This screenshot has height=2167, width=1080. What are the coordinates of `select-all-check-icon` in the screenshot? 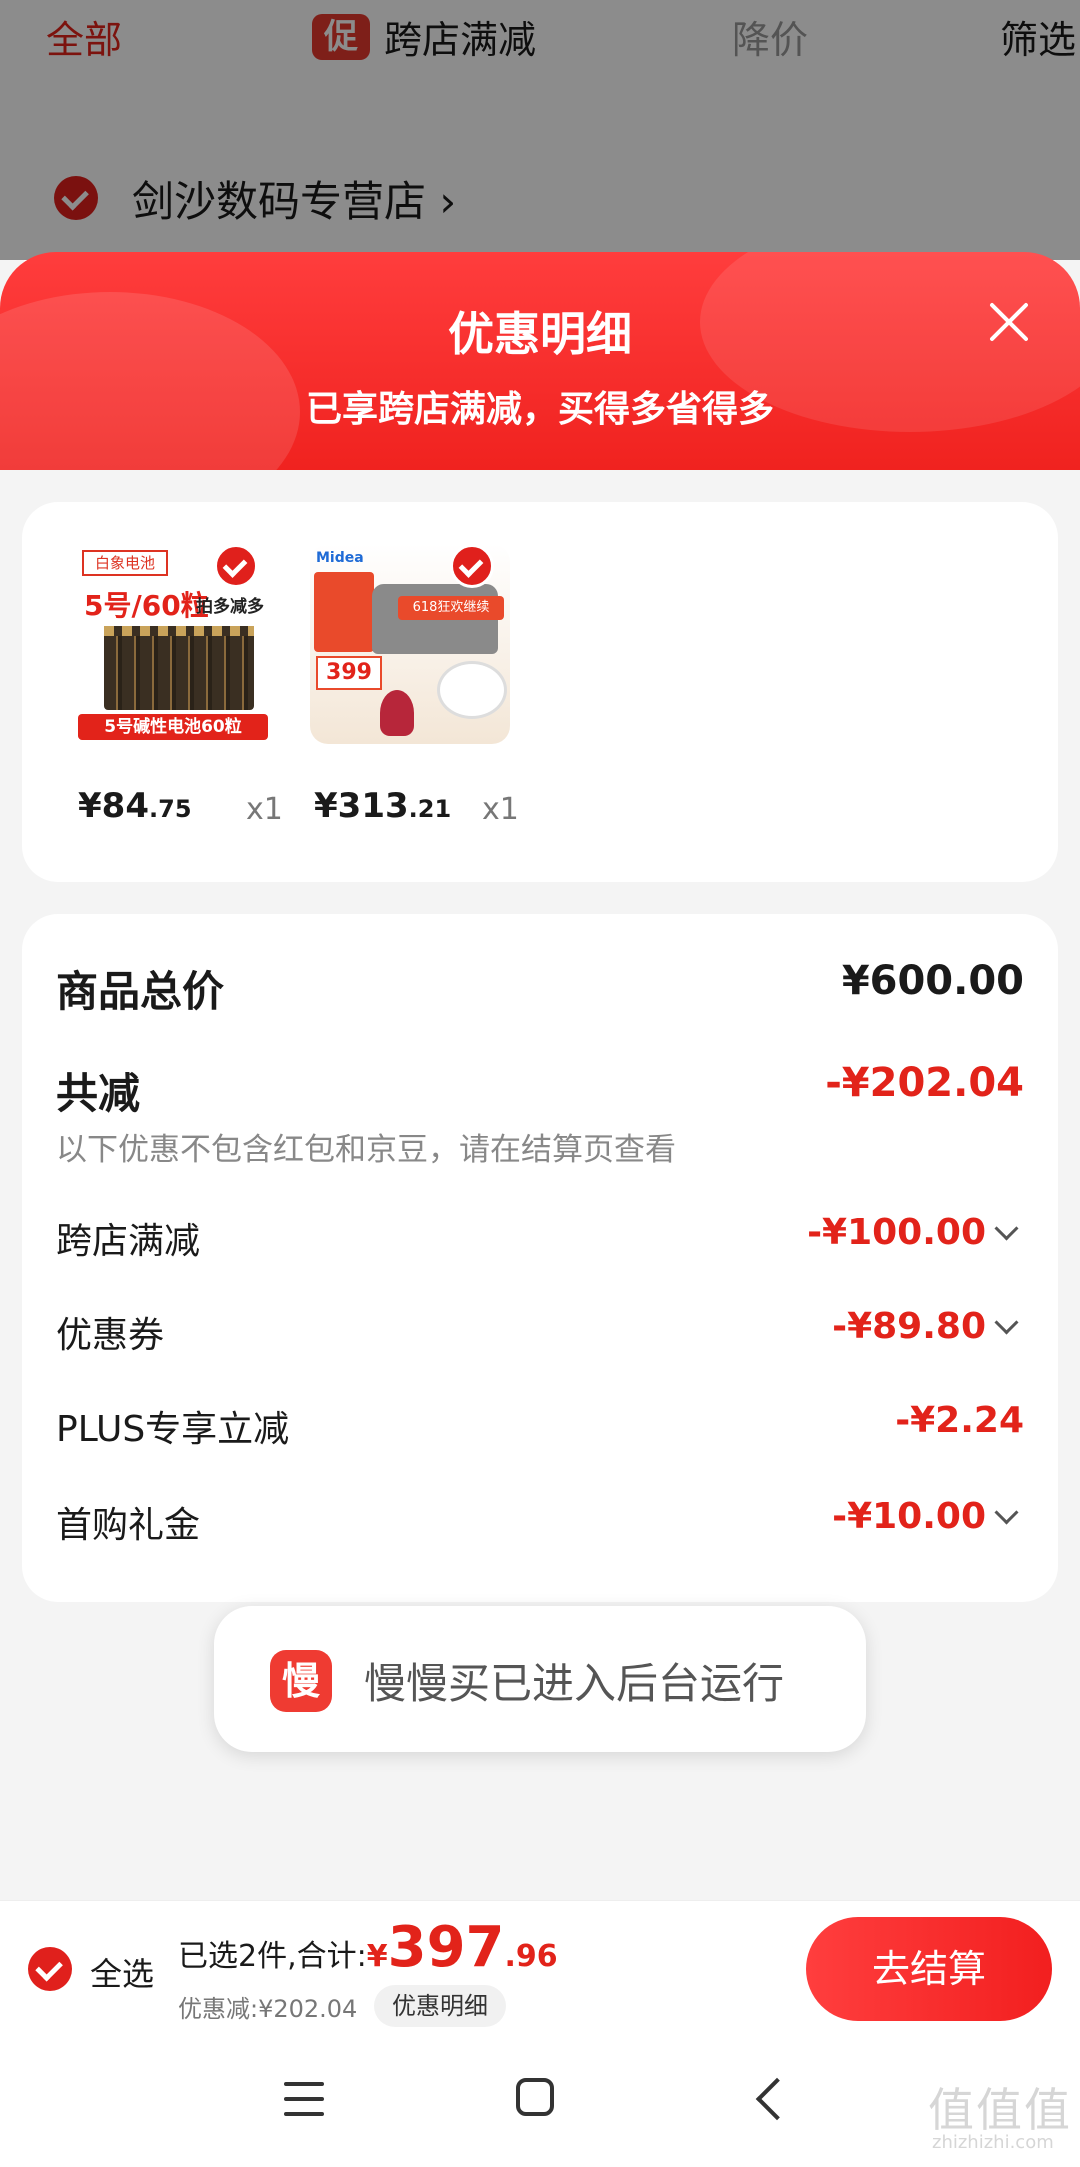 It's located at (50, 1969).